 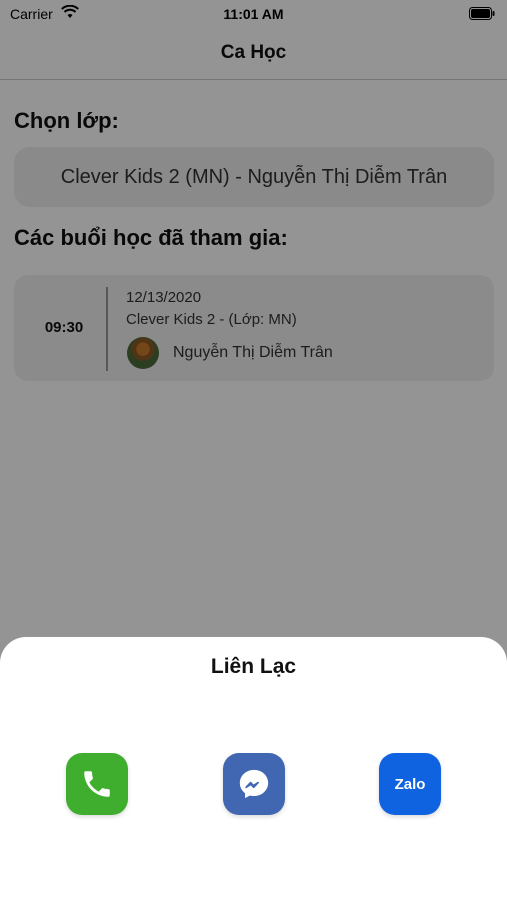 I want to click on messenger-icon, so click(x=254, y=784).